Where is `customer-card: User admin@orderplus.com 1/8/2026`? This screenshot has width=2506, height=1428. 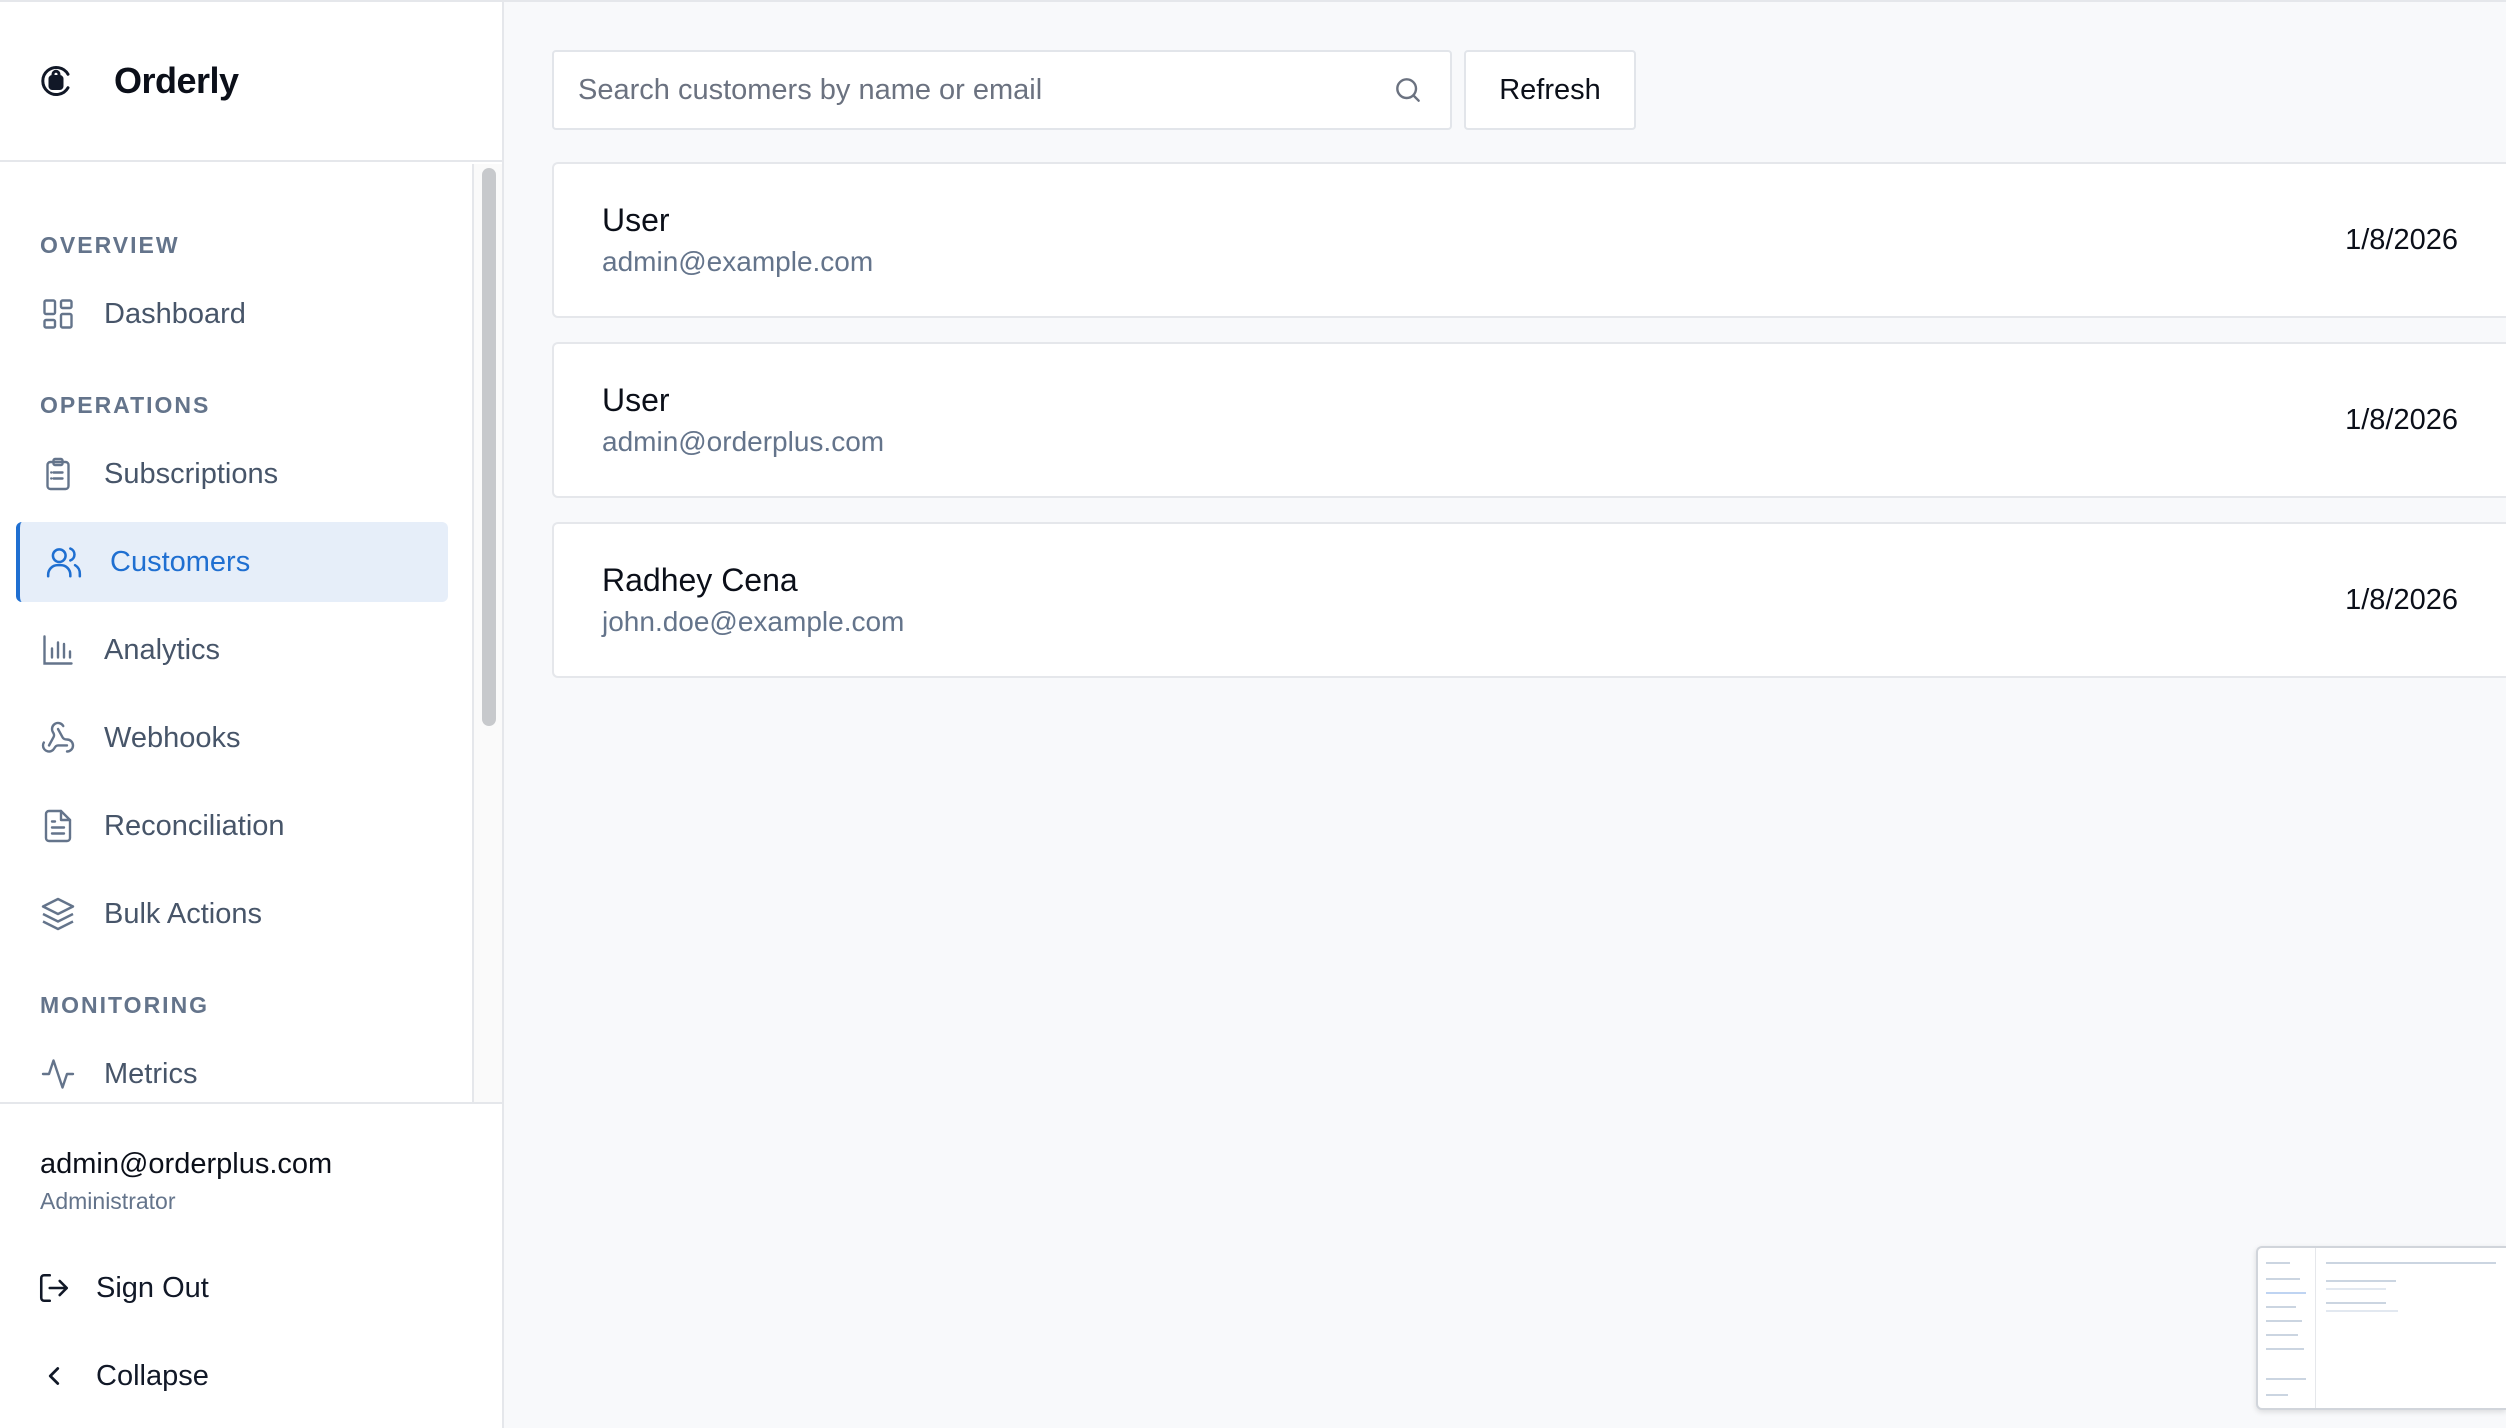
customer-card: User admin@orderplus.com 1/8/2026 is located at coordinates (1529, 420).